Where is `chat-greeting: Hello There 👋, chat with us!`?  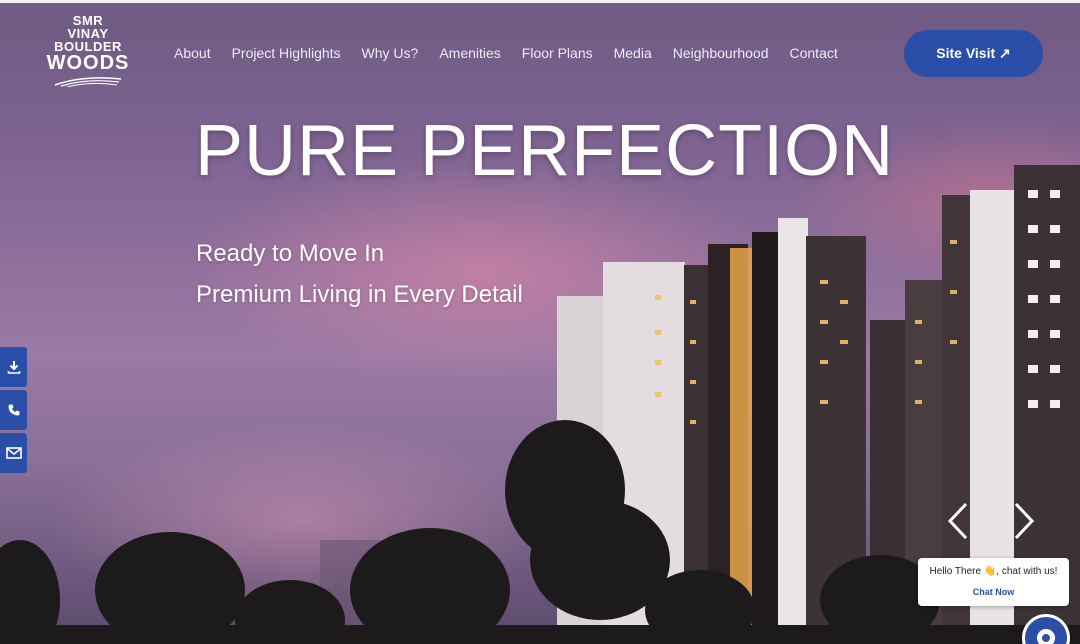
chat-greeting: Hello There 👋, chat with us! is located at coordinates (993, 571).